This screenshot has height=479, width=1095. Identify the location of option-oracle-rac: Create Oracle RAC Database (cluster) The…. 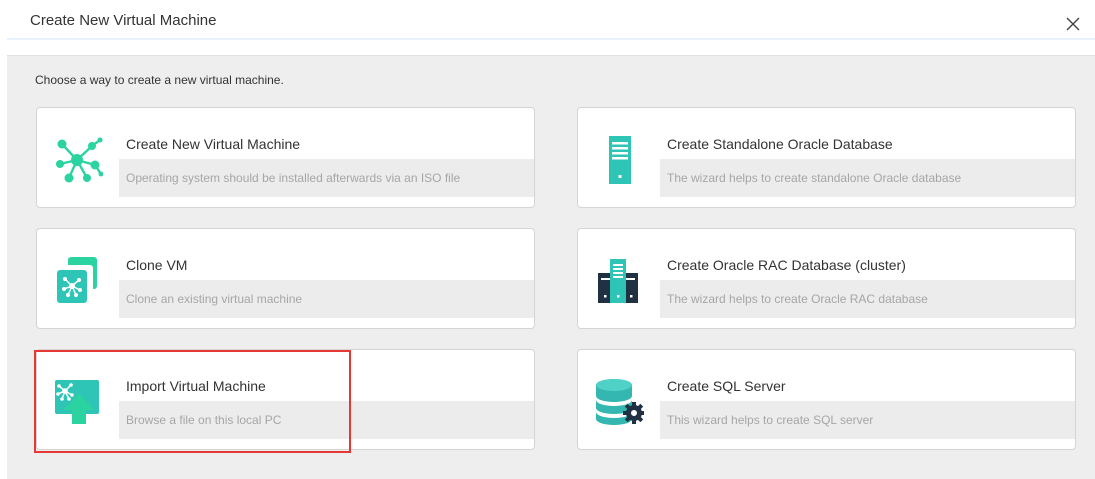
(826, 278).